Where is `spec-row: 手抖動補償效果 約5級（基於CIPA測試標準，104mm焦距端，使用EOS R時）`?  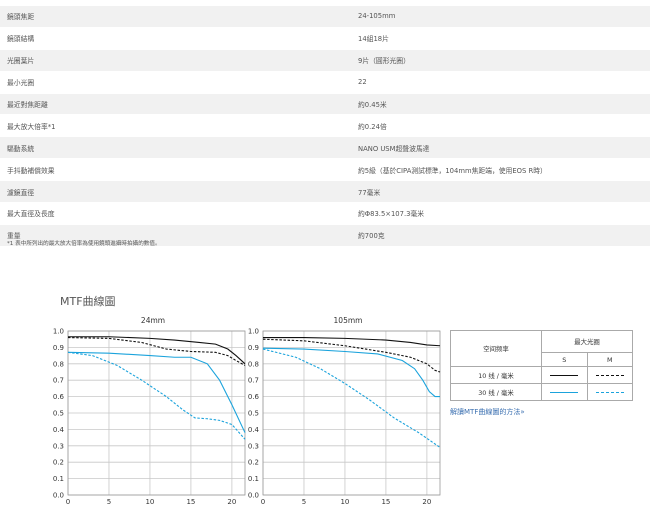 spec-row: 手抖動補償效果 約5級（基於CIPA測試標準，104mm焦距端，使用EOS R時） is located at coordinates (325, 170).